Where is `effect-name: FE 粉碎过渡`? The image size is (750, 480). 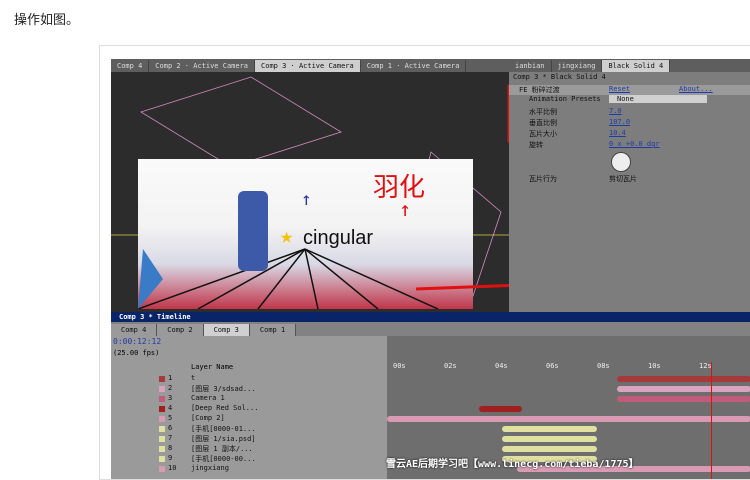 effect-name: FE 粉碎过渡 is located at coordinates (539, 90).